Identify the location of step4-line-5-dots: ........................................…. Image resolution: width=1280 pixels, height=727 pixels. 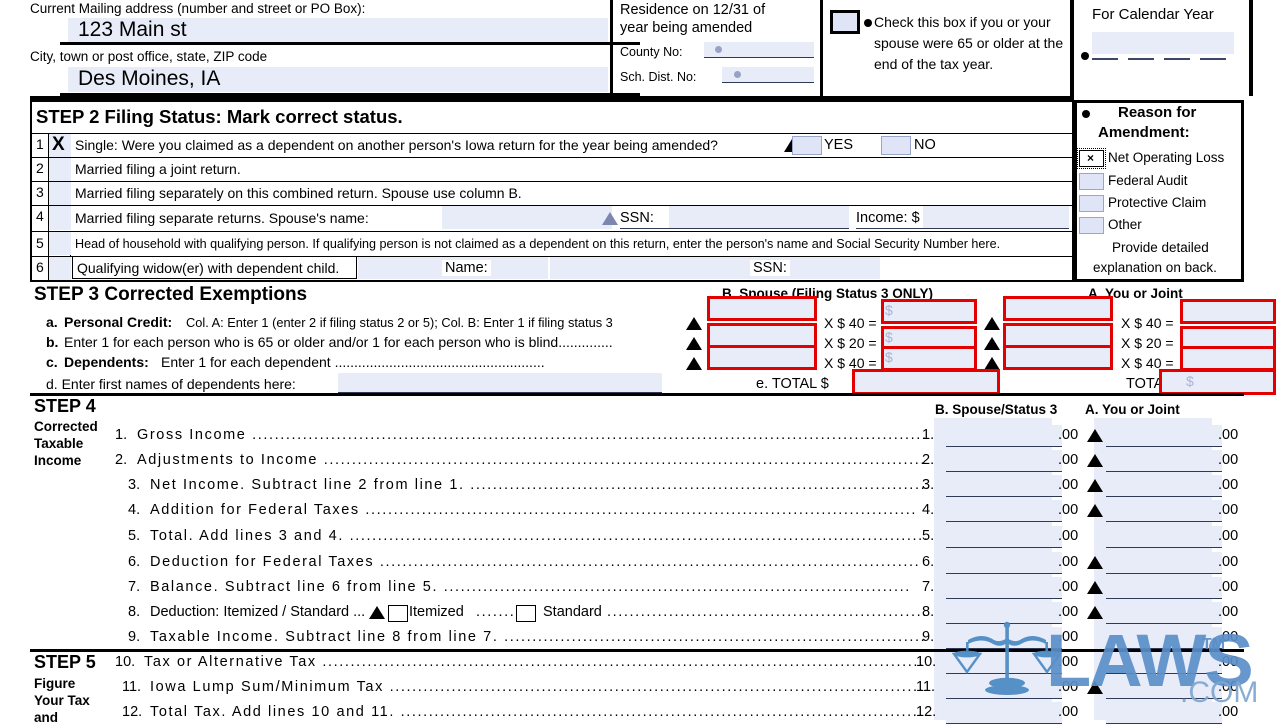
(635, 536).